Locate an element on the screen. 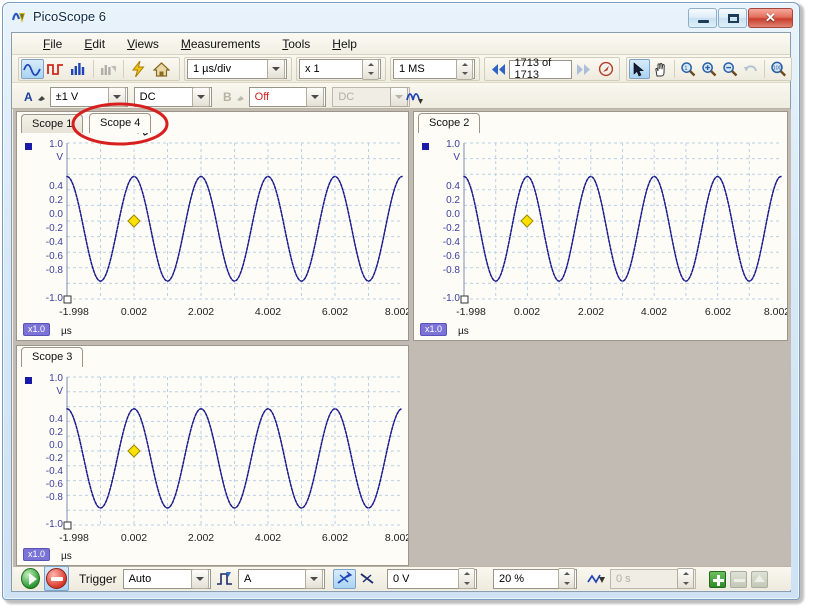 The width and height of the screenshot is (816, 616). zoom-100-button: 100 is located at coordinates (778, 69).